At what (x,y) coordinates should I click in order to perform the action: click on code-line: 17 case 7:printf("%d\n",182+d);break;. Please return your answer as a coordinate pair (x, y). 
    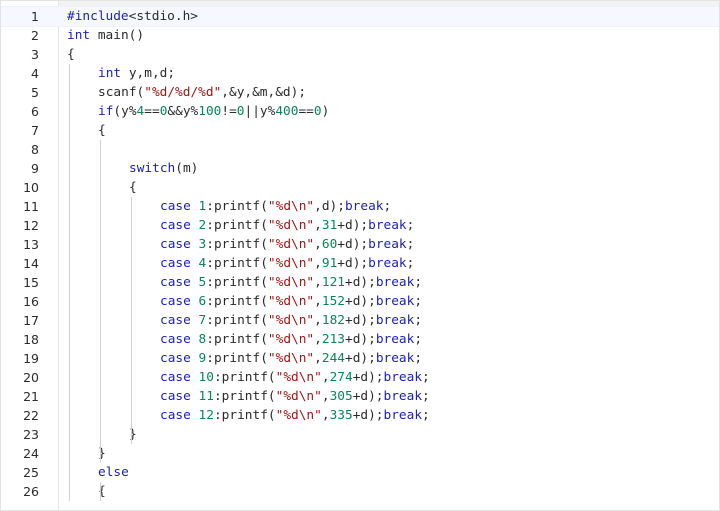
    Looking at the image, I should click on (360, 320).